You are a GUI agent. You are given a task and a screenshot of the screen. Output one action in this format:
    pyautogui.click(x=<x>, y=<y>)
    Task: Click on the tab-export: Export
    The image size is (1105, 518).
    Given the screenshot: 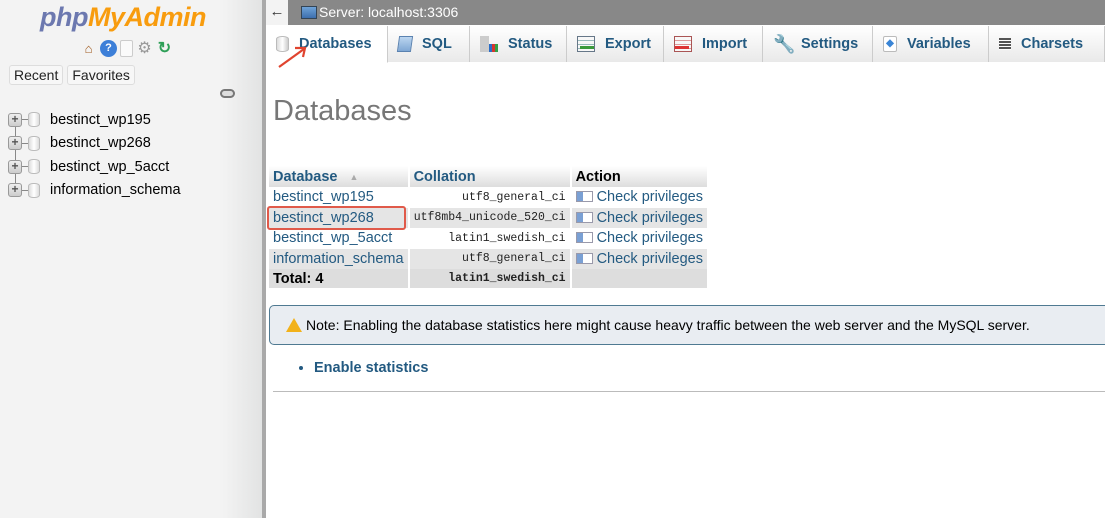 What is the action you would take?
    pyautogui.click(x=615, y=44)
    